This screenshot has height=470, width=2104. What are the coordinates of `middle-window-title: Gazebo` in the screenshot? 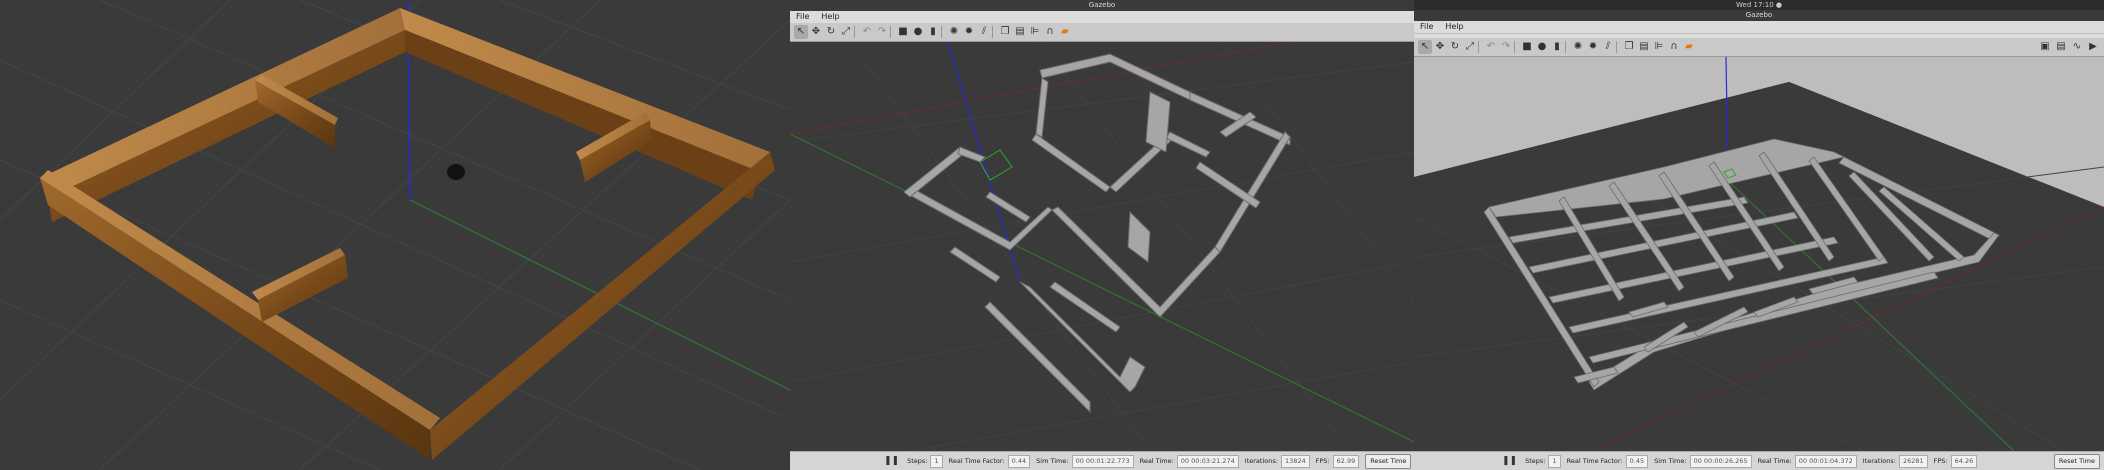 It's located at (1102, 5).